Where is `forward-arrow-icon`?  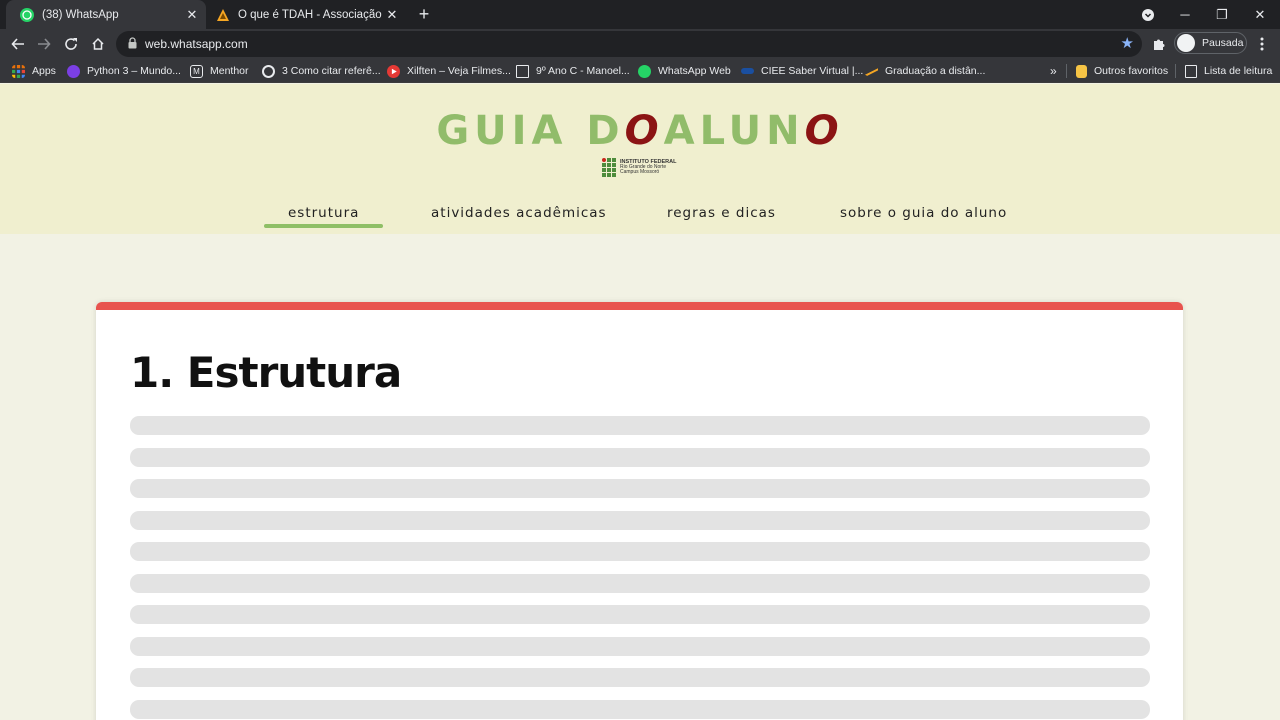
forward-arrow-icon is located at coordinates (44, 44).